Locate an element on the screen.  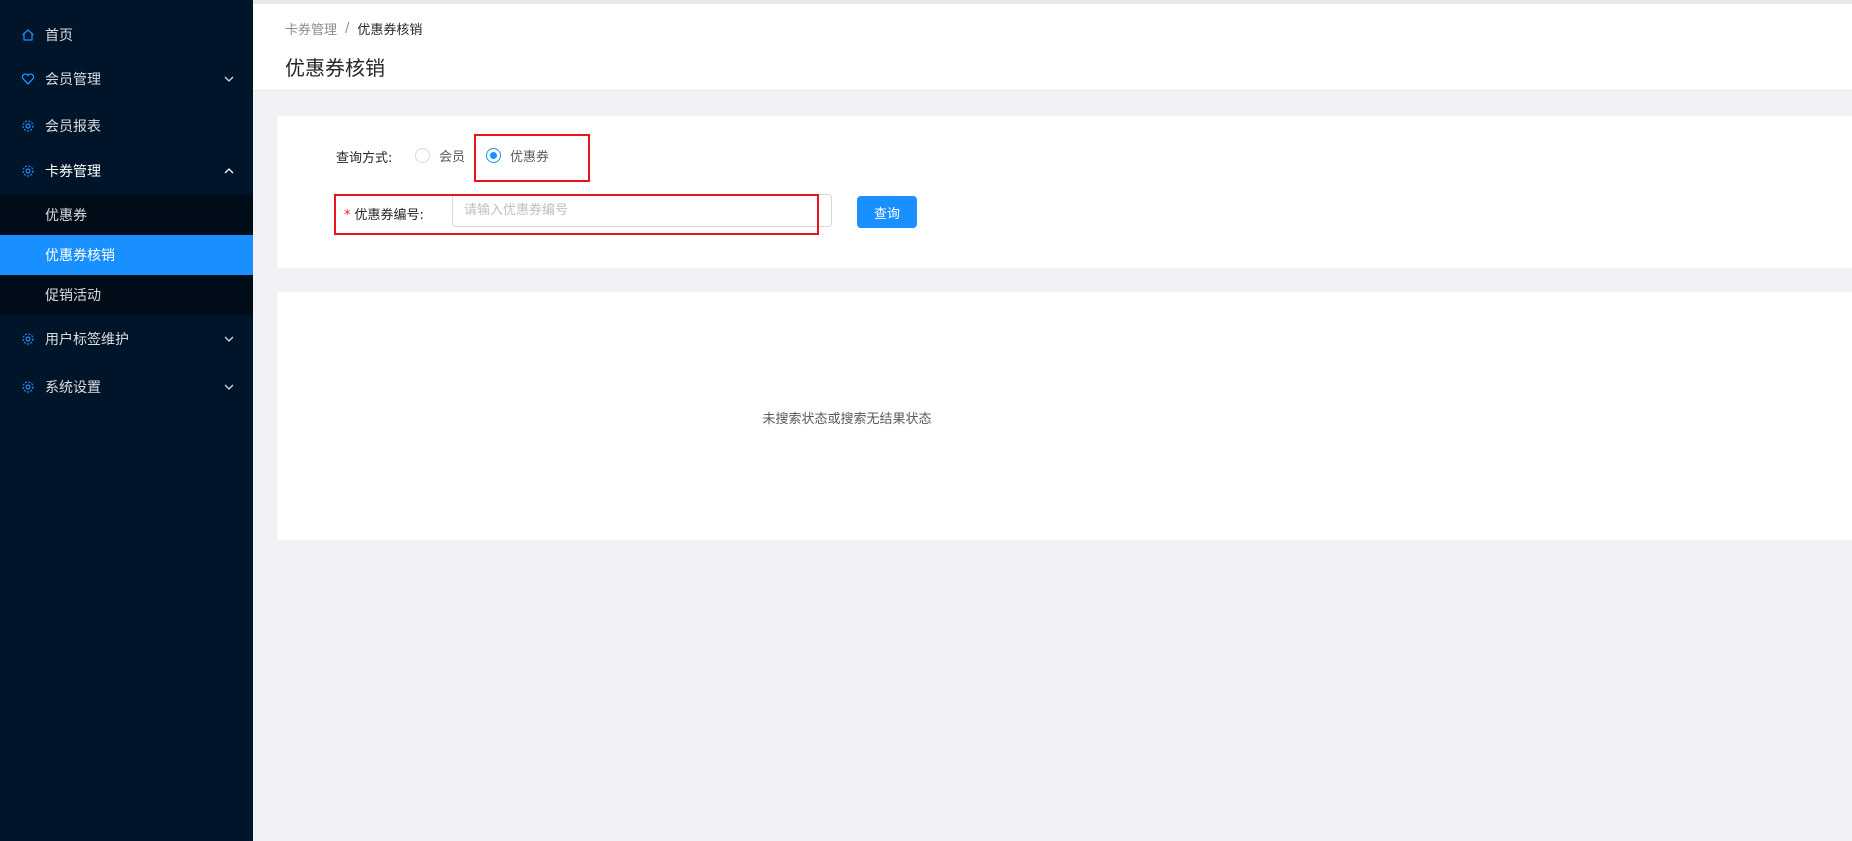
coupon-number-label: * 优惠券编号: is located at coordinates (384, 213).